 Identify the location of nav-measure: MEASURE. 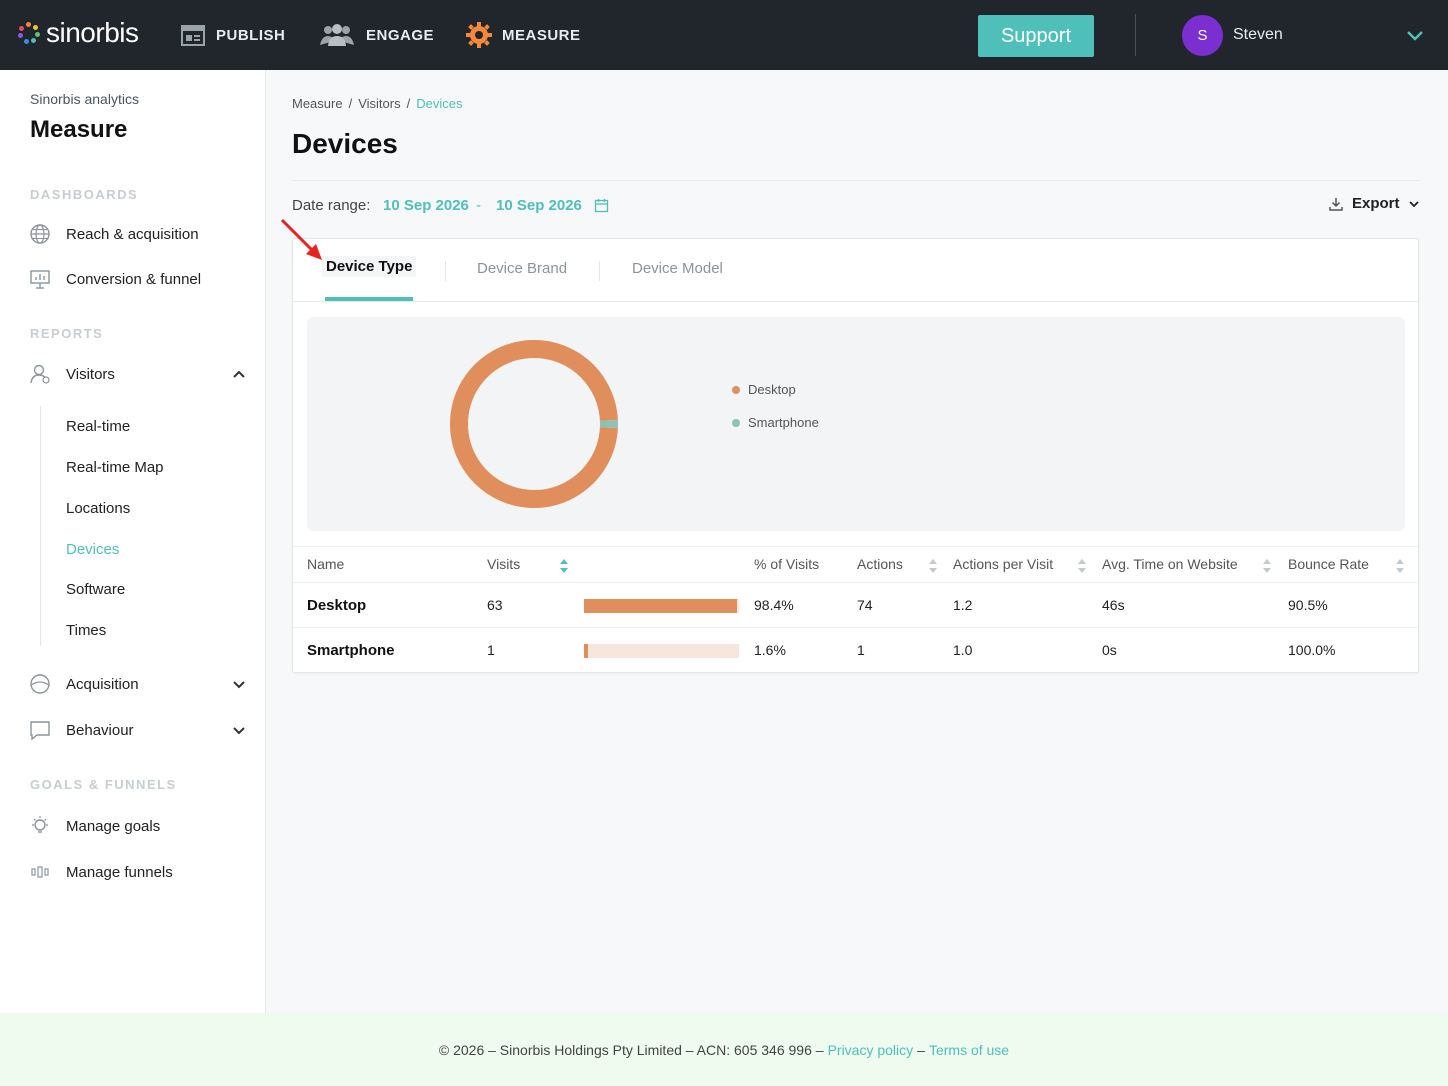
(523, 35).